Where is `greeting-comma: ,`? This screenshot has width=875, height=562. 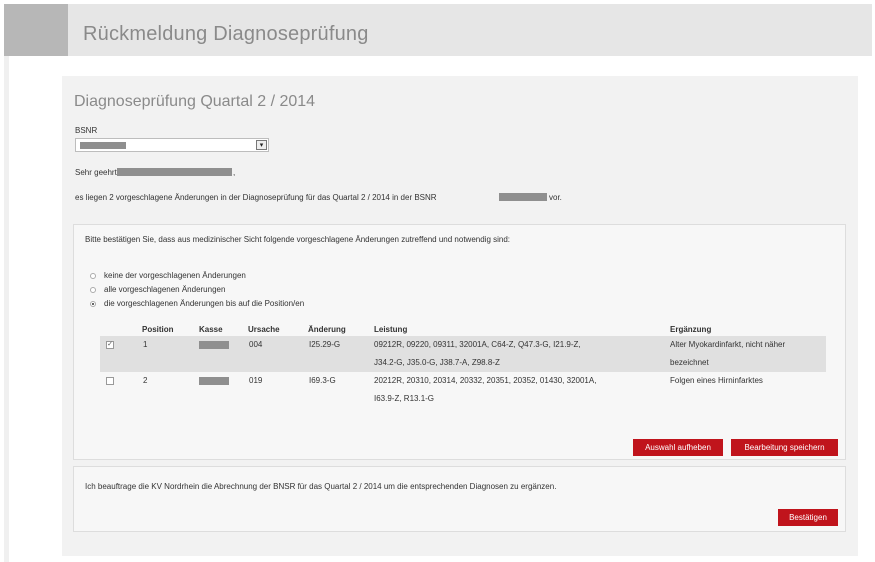
greeting-comma: , is located at coordinates (234, 172).